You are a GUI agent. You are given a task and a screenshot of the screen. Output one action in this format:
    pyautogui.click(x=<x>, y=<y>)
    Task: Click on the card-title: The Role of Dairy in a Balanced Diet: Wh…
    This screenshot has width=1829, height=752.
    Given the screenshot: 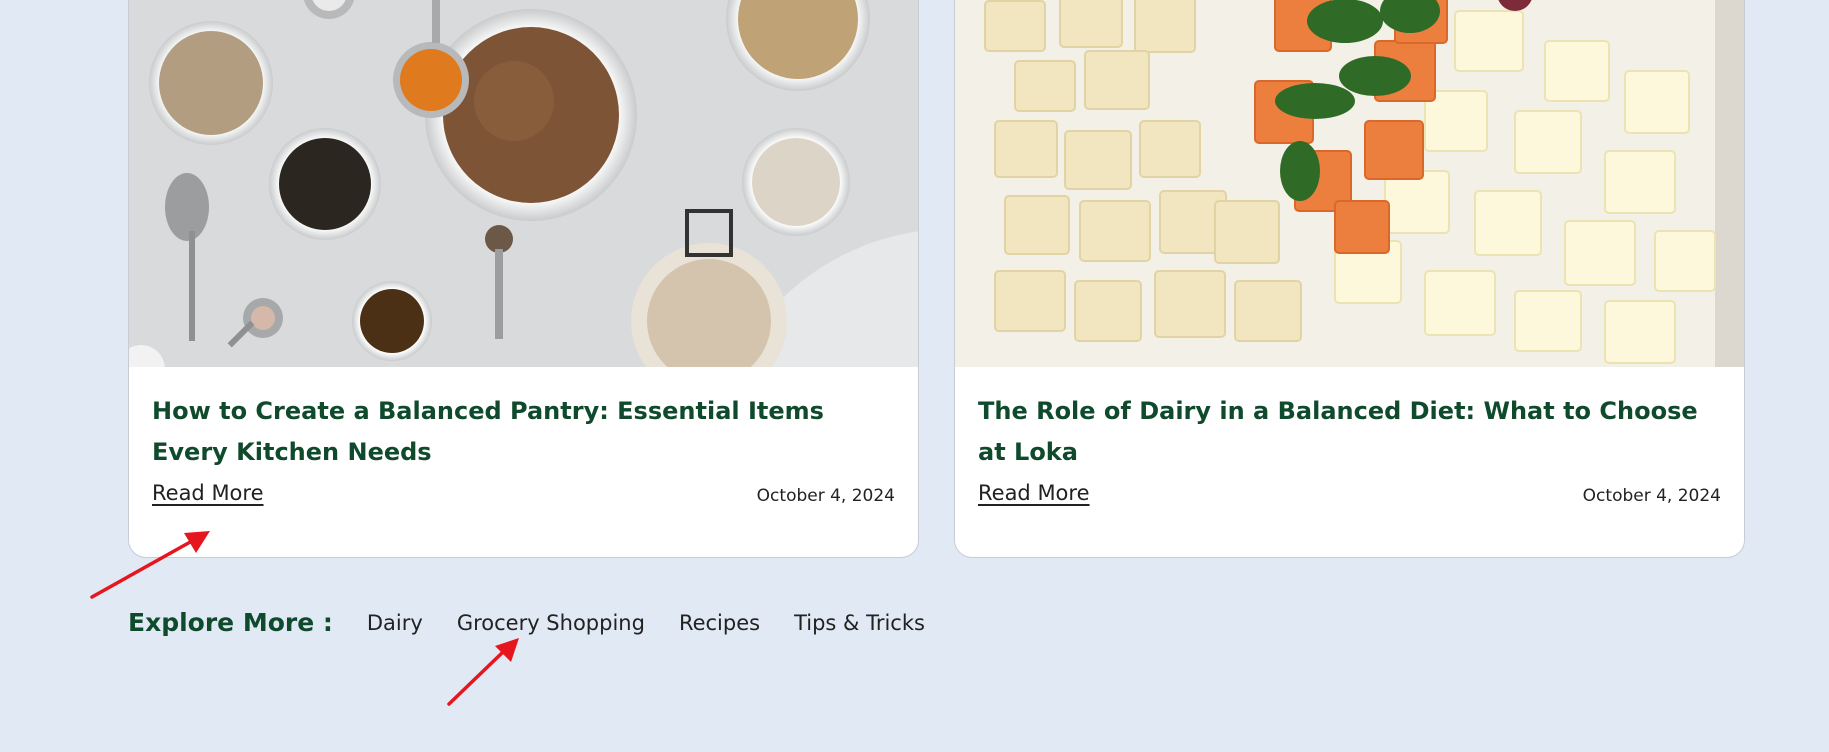 What is the action you would take?
    pyautogui.click(x=1349, y=432)
    